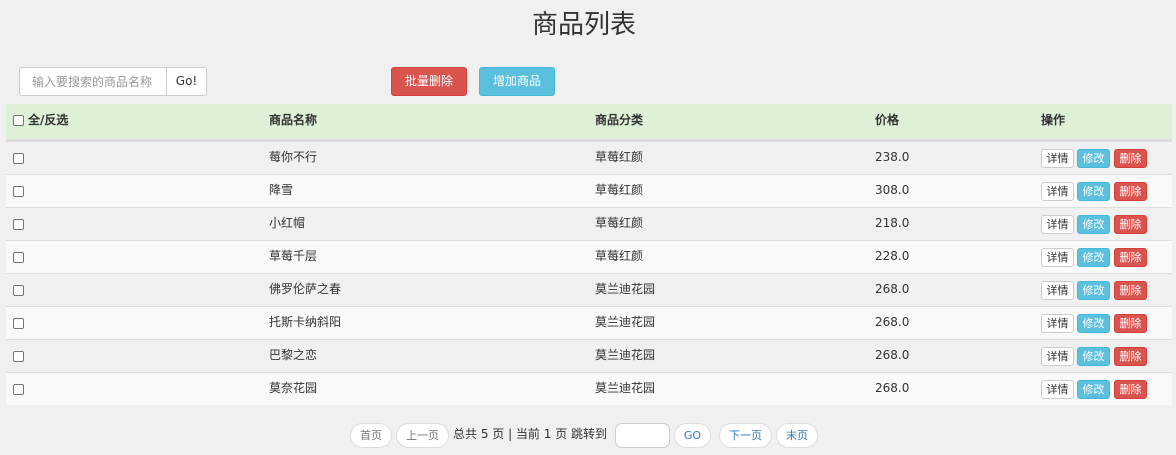 This screenshot has width=1176, height=455. I want to click on table-row: 小红帽 草莓红颜 218.0 详情 修改 删除, so click(589, 223).